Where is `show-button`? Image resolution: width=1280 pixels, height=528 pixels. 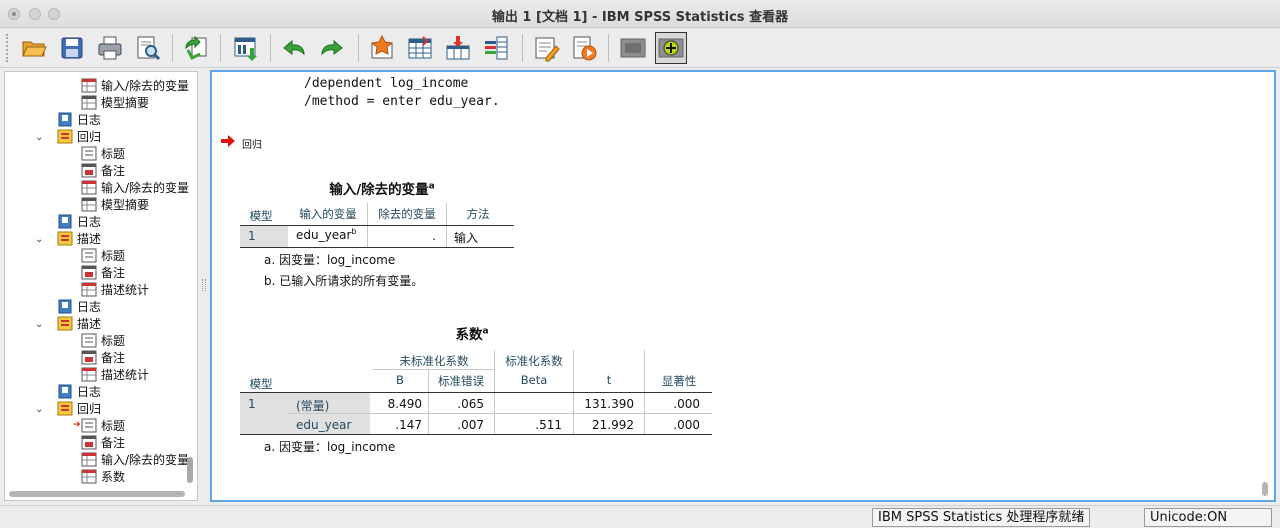
show-button is located at coordinates (671, 48).